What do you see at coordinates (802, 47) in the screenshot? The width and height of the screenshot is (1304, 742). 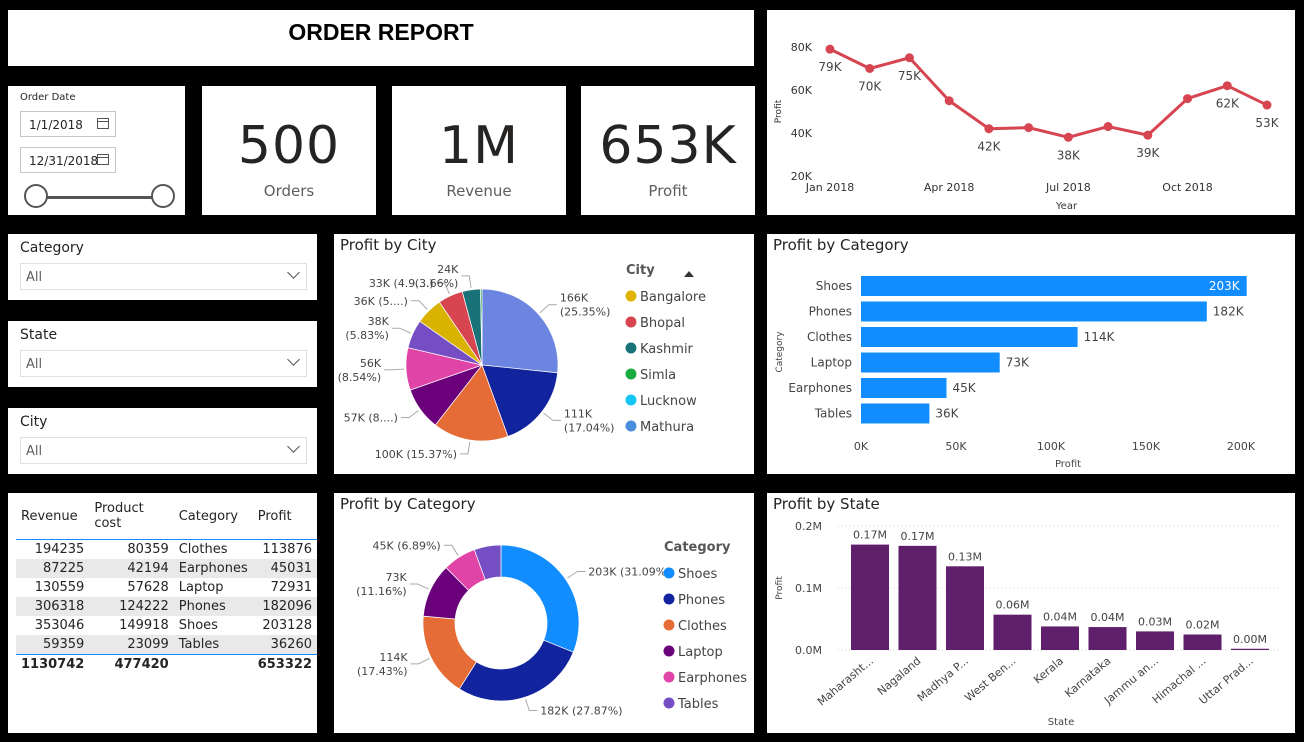 I see `y-tick-label: 80K` at bounding box center [802, 47].